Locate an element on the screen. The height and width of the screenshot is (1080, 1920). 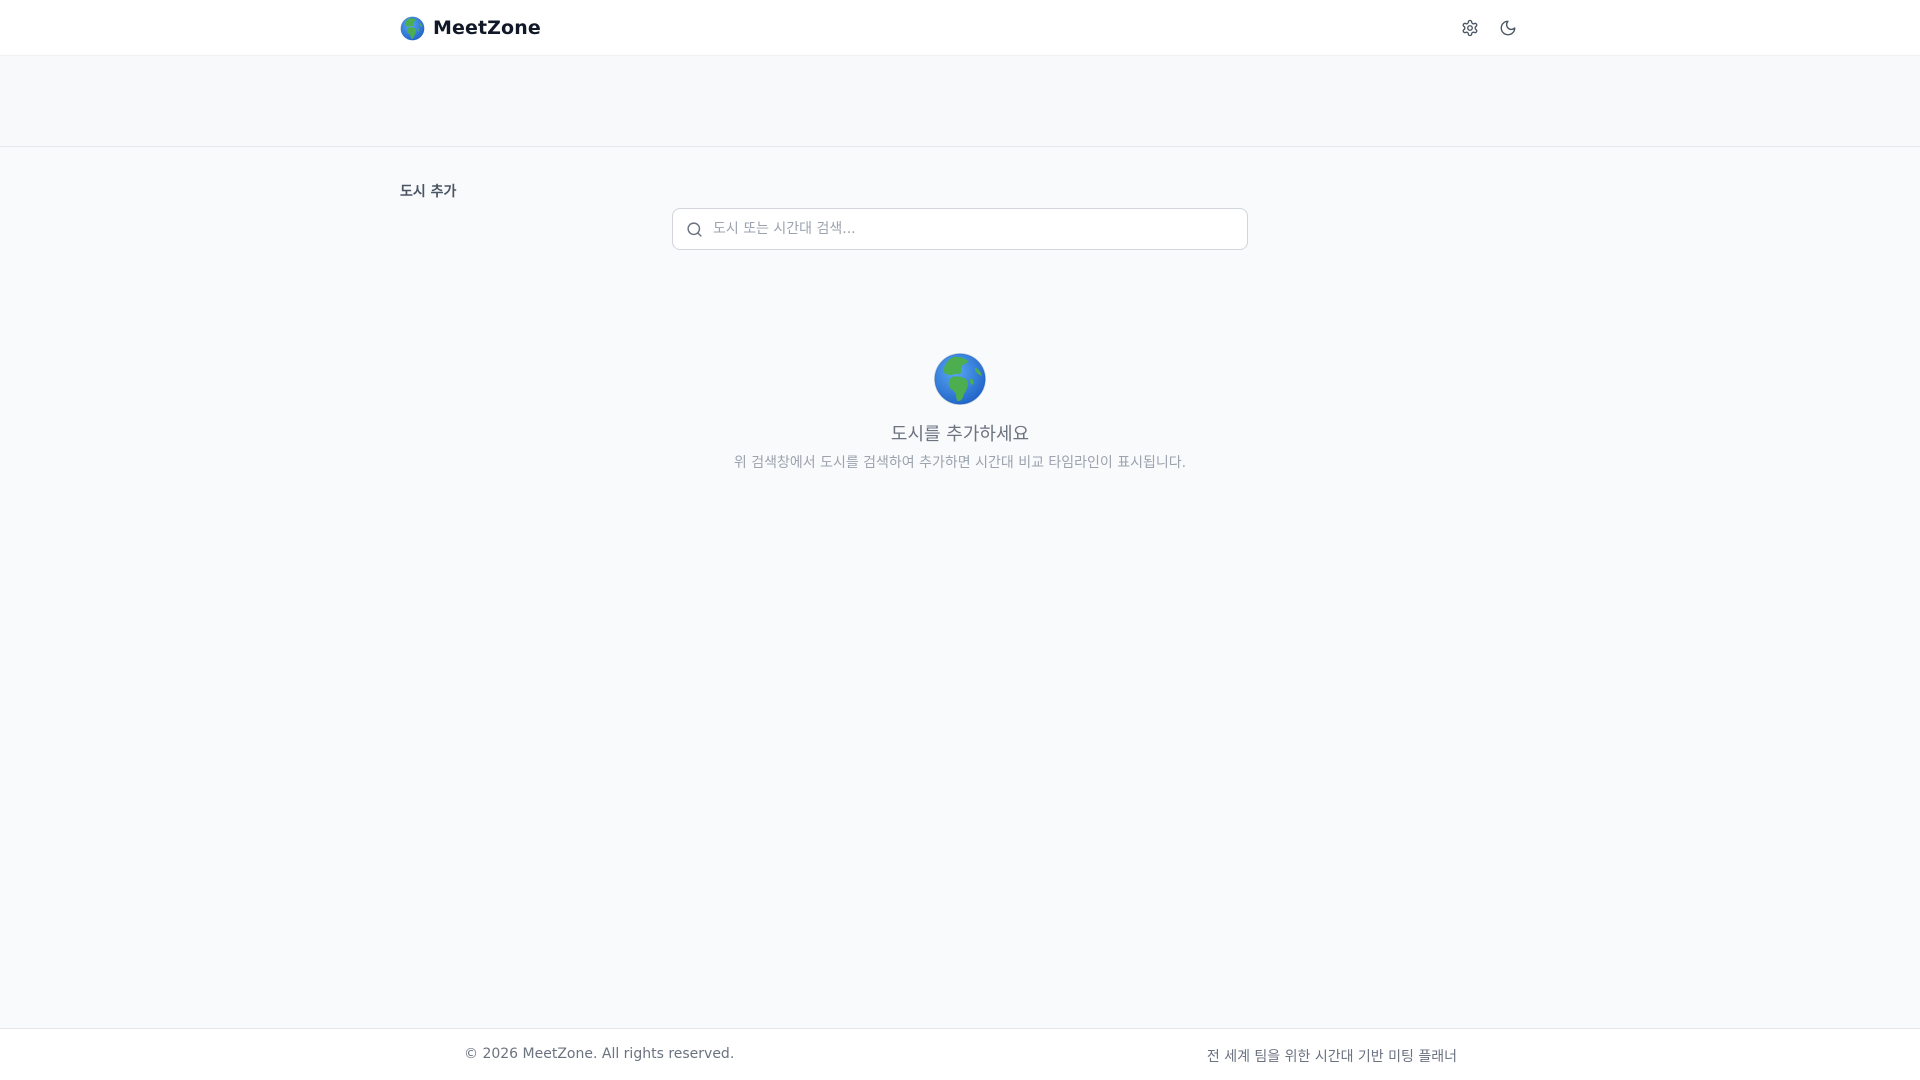
footer-tagline: 전 세계 팀을 위한 시간대 기반 미팅 플래너 is located at coordinates (1331, 1057).